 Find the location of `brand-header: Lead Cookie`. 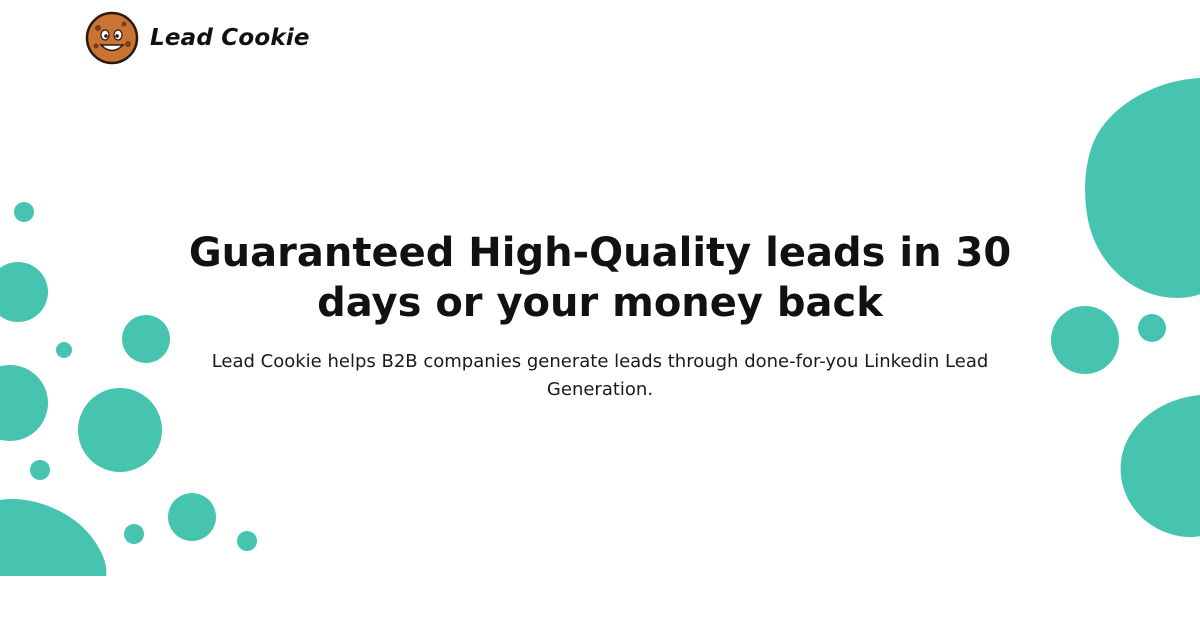

brand-header: Lead Cookie is located at coordinates (197, 38).